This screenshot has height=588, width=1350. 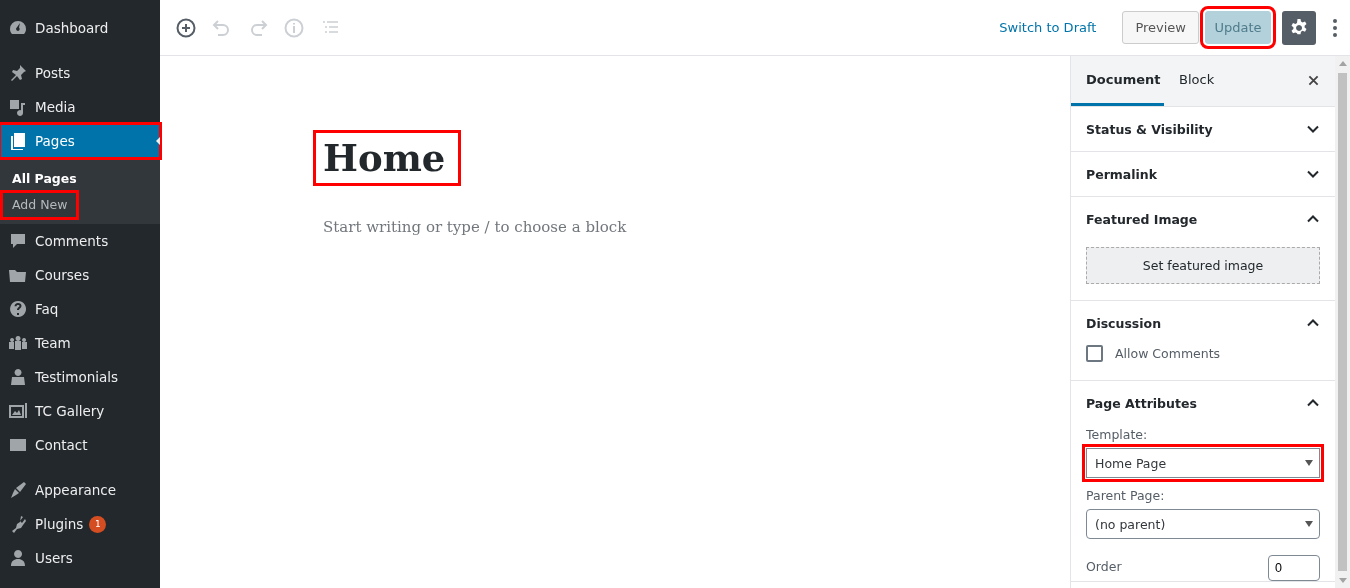 I want to click on panel-header: Permalink, so click(x=1203, y=174).